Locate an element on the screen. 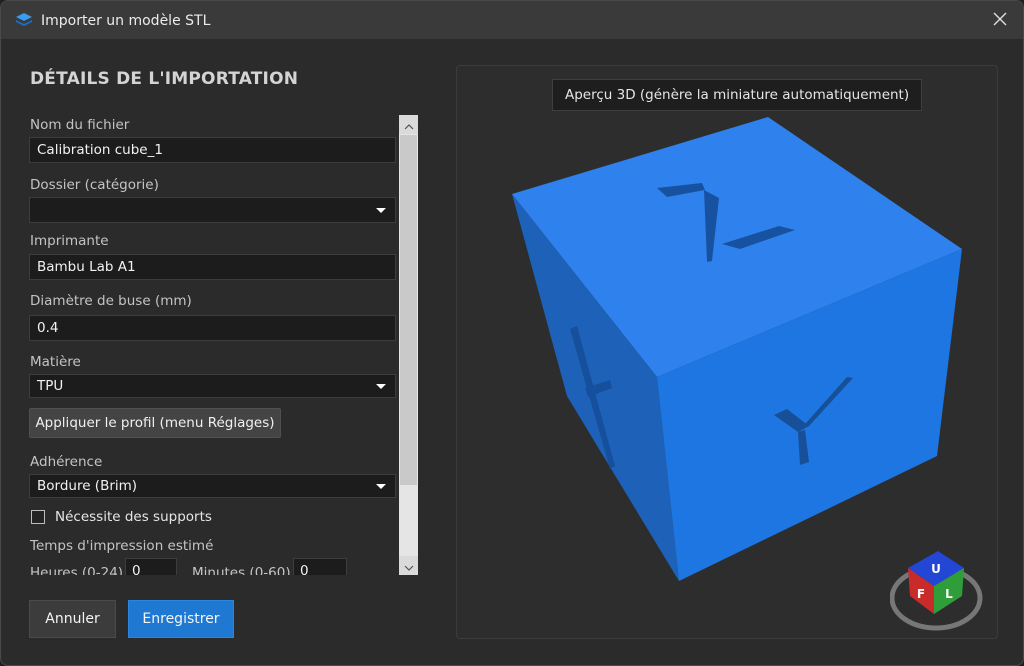  folder-select is located at coordinates (212, 210).